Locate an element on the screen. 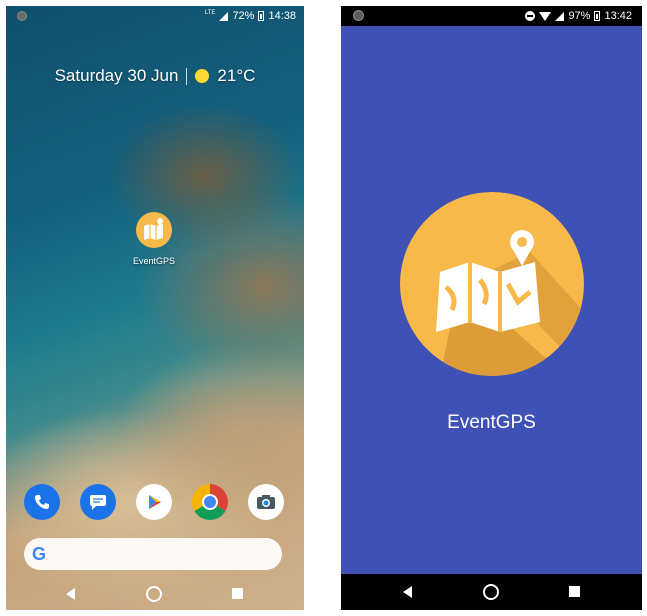 The image size is (647, 616). network-type: LTE is located at coordinates (210, 13).